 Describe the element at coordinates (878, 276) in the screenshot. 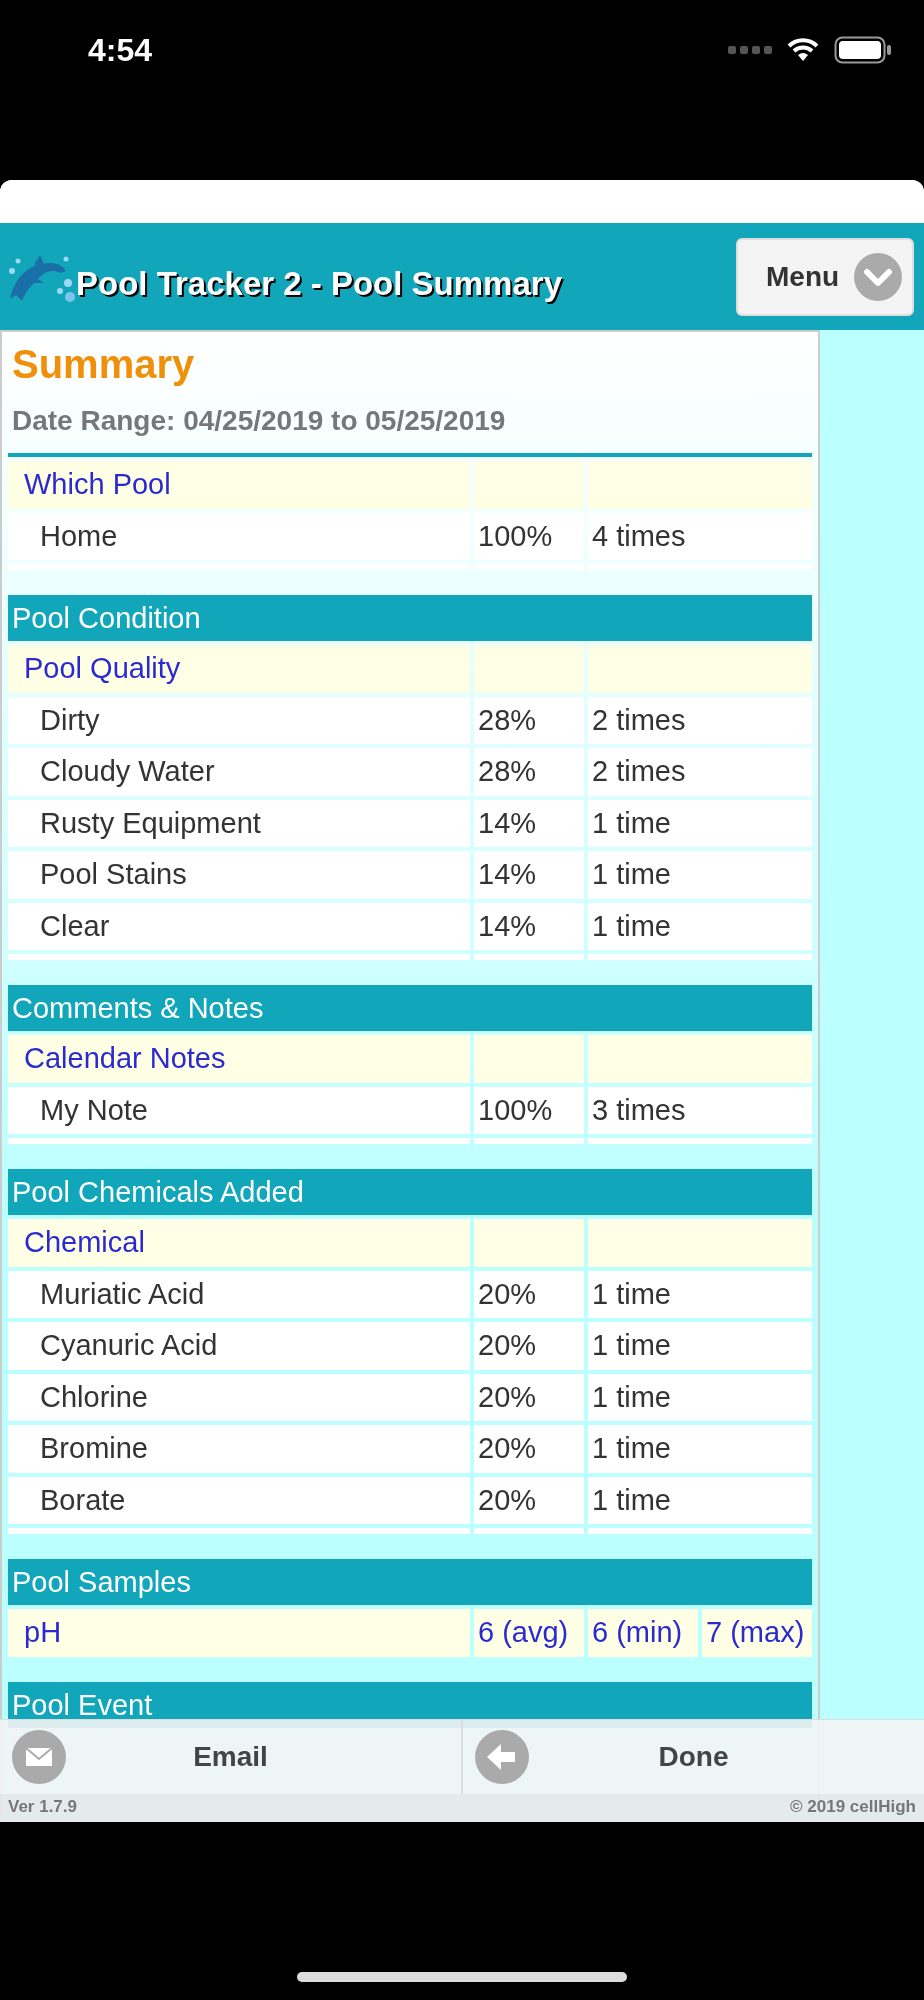

I see `chevron-down-icon` at that location.